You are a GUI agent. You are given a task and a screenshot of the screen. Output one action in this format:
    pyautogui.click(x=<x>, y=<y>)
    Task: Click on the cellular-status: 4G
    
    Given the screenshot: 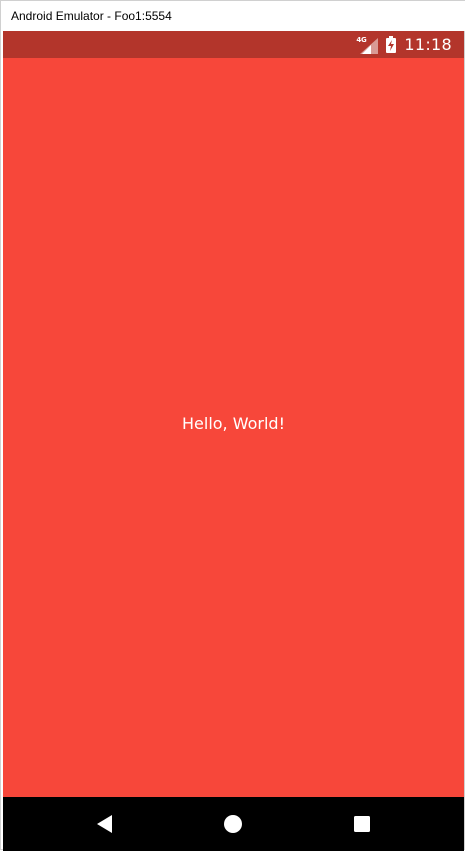 What is the action you would take?
    pyautogui.click(x=367, y=45)
    